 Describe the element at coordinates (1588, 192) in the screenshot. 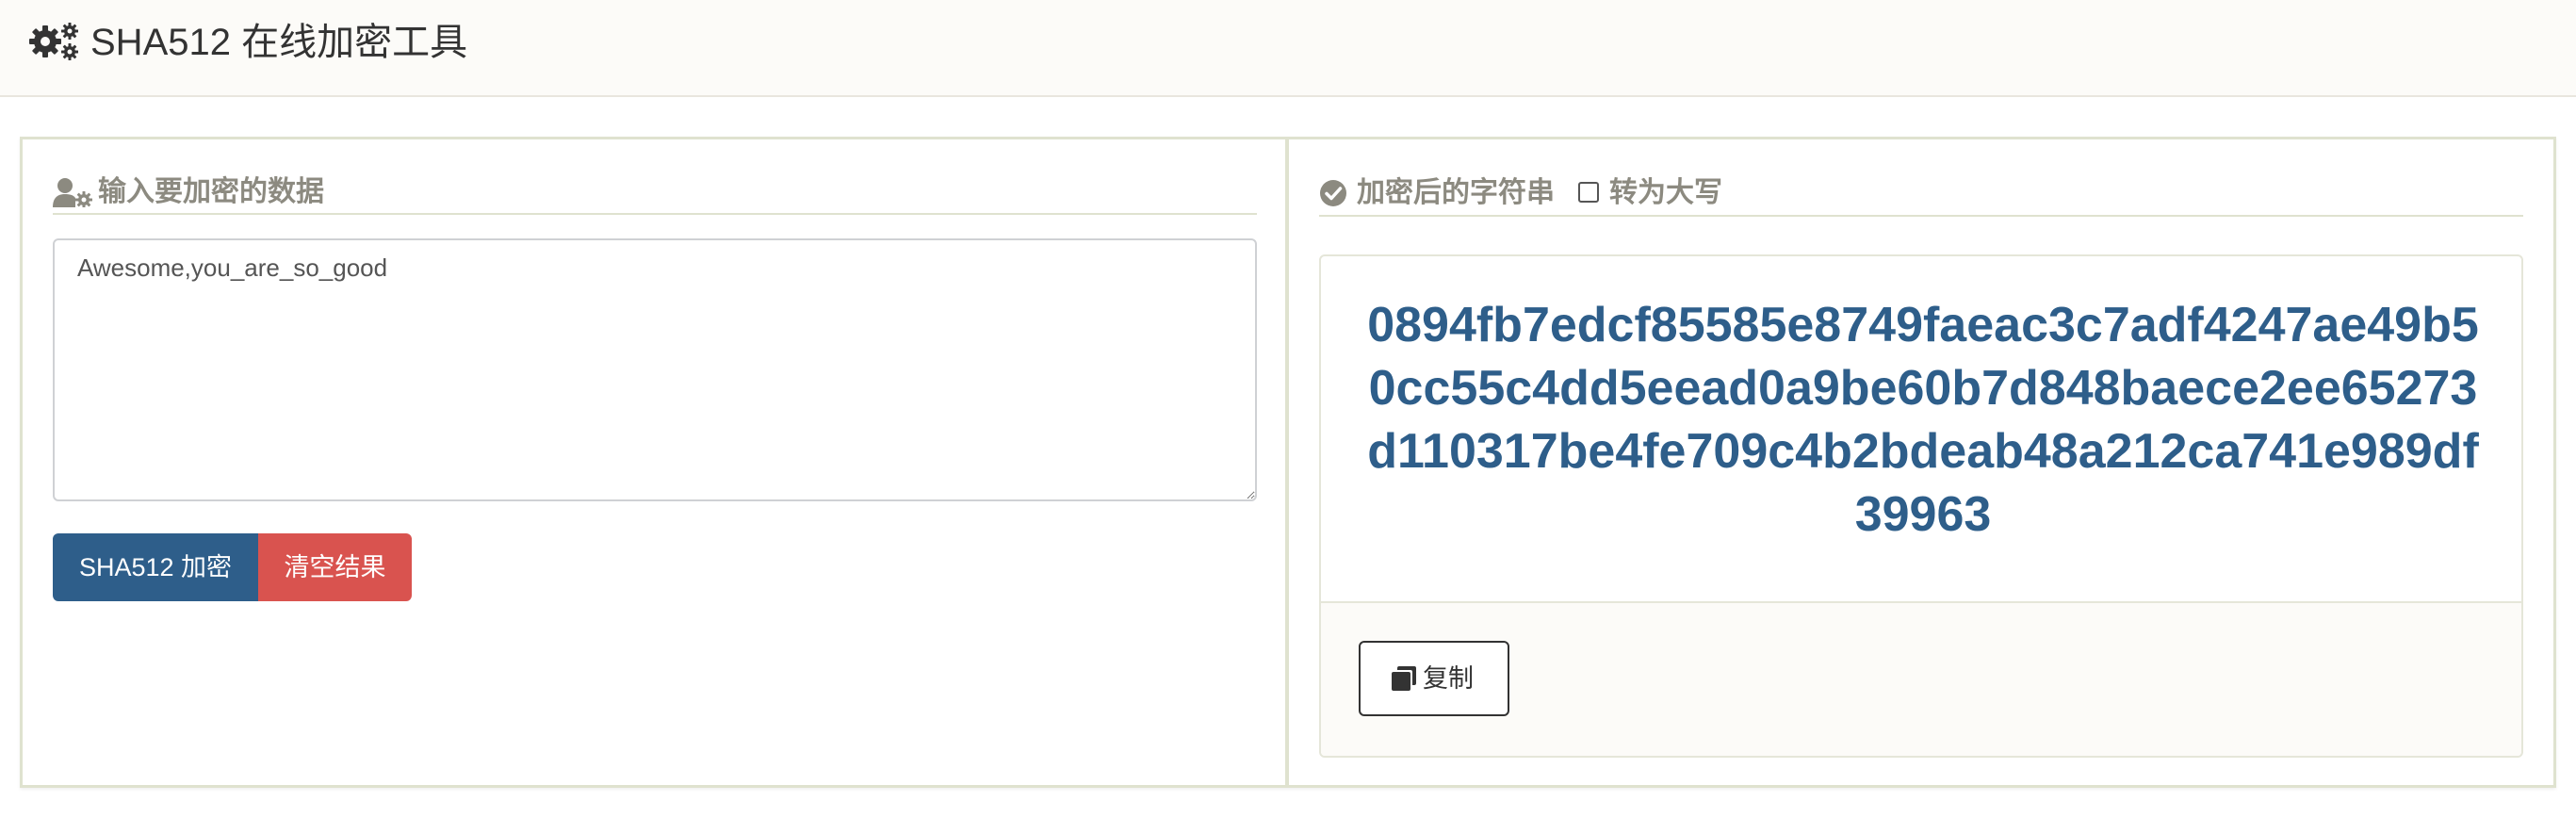

I see `uppercase-checkbox` at that location.